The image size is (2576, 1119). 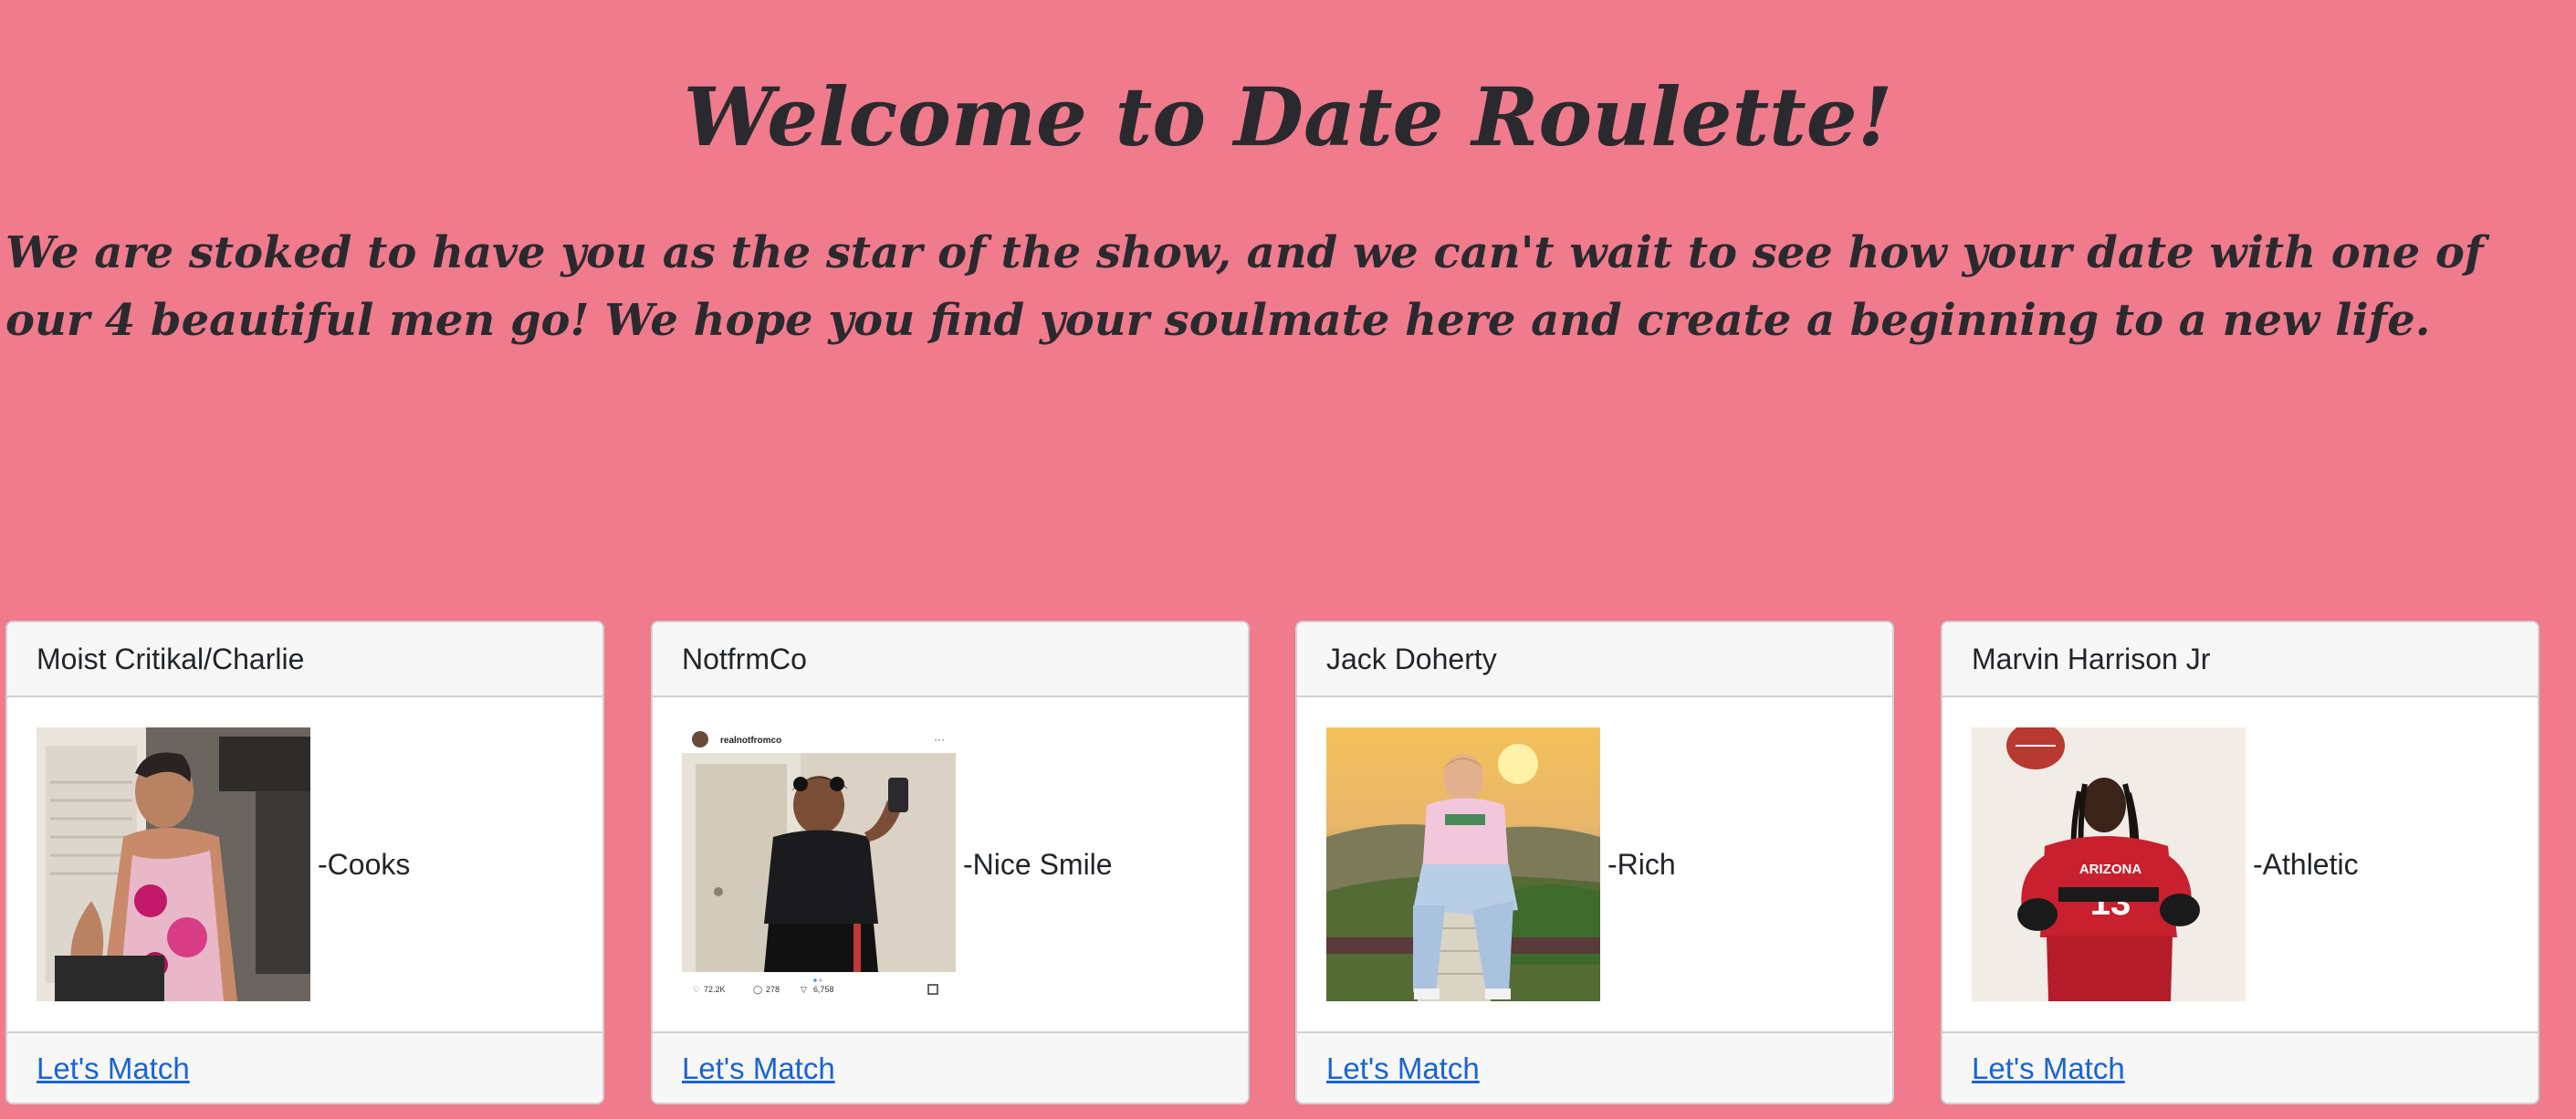 I want to click on date-card: Jack Doherty -Rich Let's Match, so click(x=1594, y=862).